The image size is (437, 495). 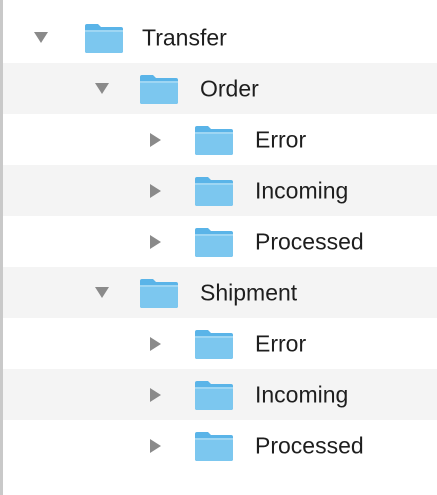 I want to click on tree-row-order-incoming: Incoming, so click(x=220, y=190).